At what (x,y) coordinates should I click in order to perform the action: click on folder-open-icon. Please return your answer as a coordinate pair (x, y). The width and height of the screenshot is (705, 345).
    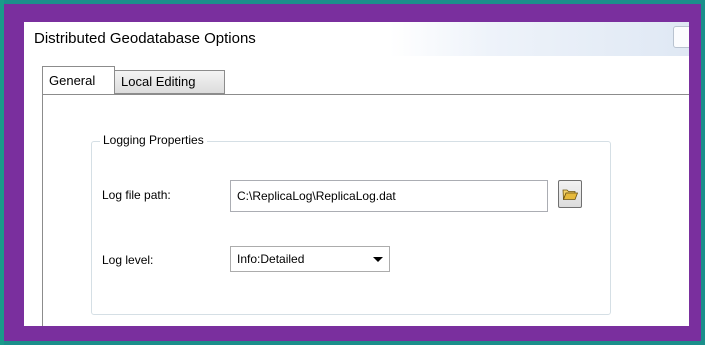
    Looking at the image, I should click on (570, 194).